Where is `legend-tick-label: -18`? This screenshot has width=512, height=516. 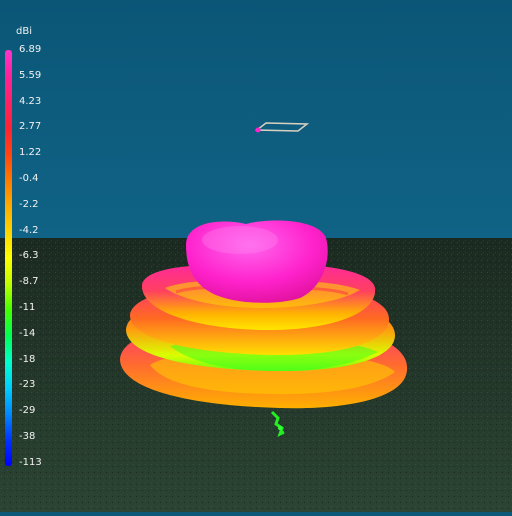
legend-tick-label: -18 is located at coordinates (27, 359).